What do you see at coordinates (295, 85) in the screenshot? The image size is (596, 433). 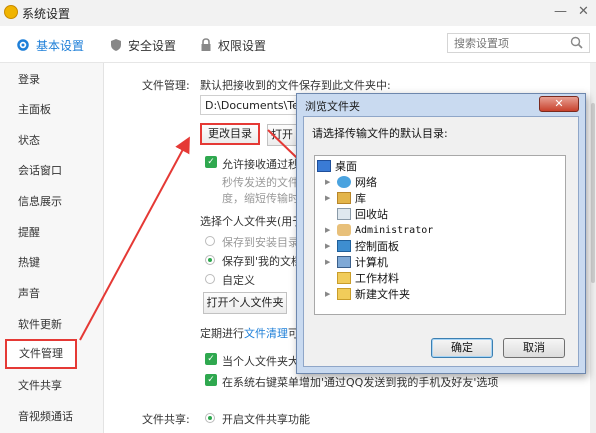 I see `save-location-desc: 默认把接收到的文件保存到此文件夹中:` at bounding box center [295, 85].